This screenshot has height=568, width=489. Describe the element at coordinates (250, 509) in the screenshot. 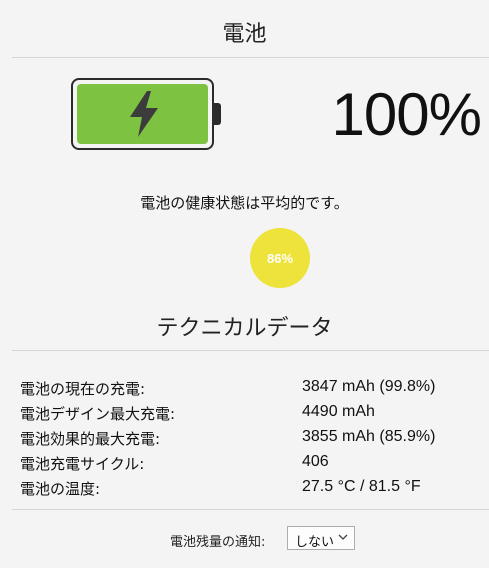

I see `footer-divider` at that location.